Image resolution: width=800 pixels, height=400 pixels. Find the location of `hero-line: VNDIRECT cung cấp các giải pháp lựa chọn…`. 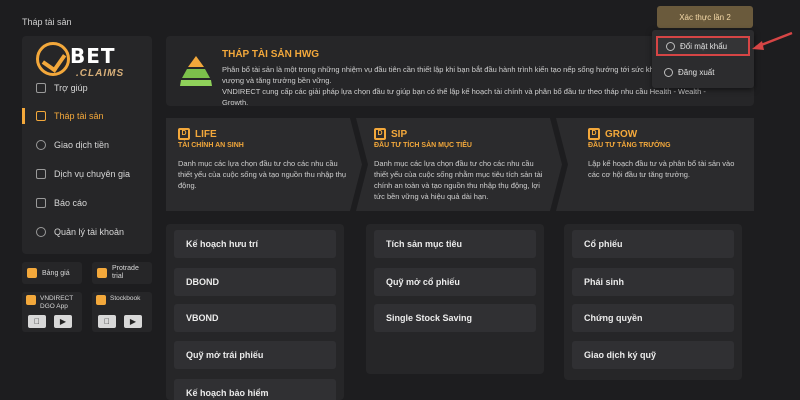

hero-line: VNDIRECT cung cấp các giải pháp lựa chọn… is located at coordinates (464, 97).